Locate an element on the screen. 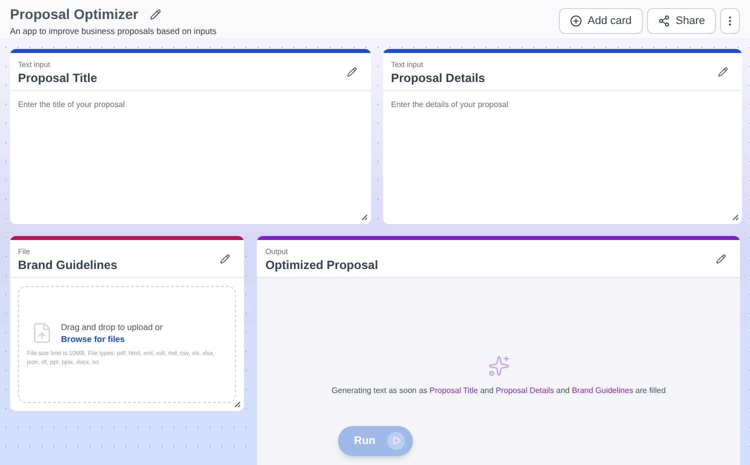  browse-link: Browse for files is located at coordinates (112, 339).